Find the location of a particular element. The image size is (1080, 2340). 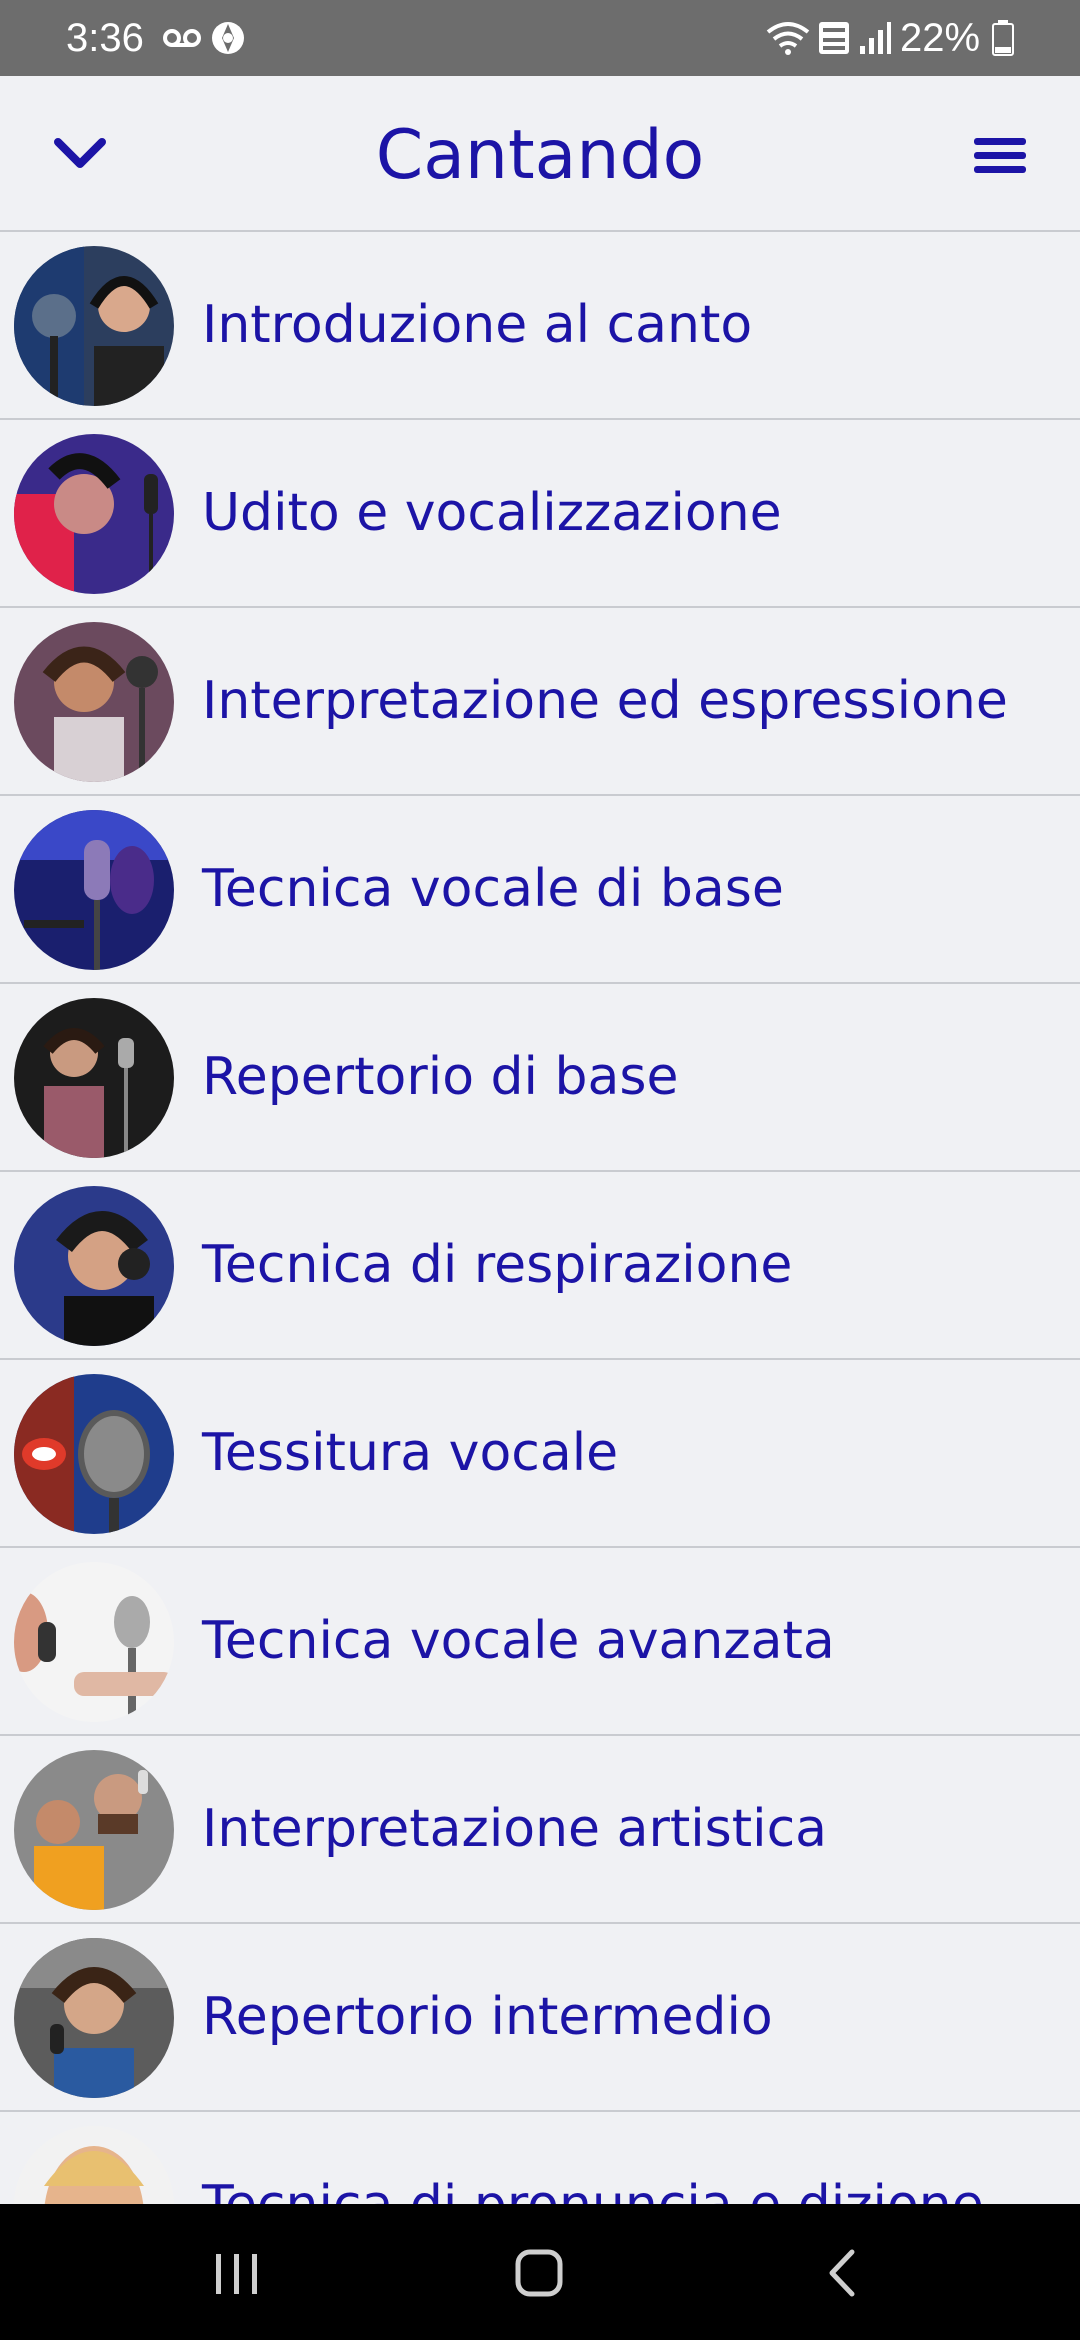

list-item-label: Tessitura vocale is located at coordinates (410, 1453).